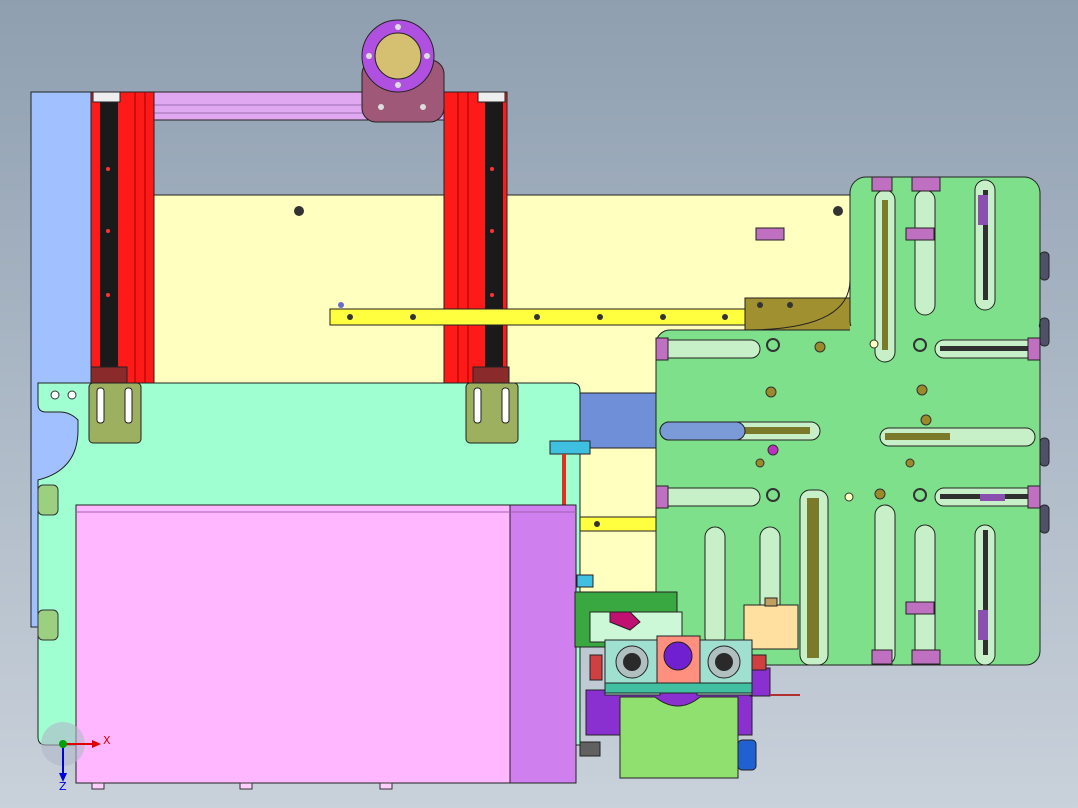 This screenshot has width=1078, height=808. What do you see at coordinates (1044, 392) in the screenshot?
I see `edge-knobs` at bounding box center [1044, 392].